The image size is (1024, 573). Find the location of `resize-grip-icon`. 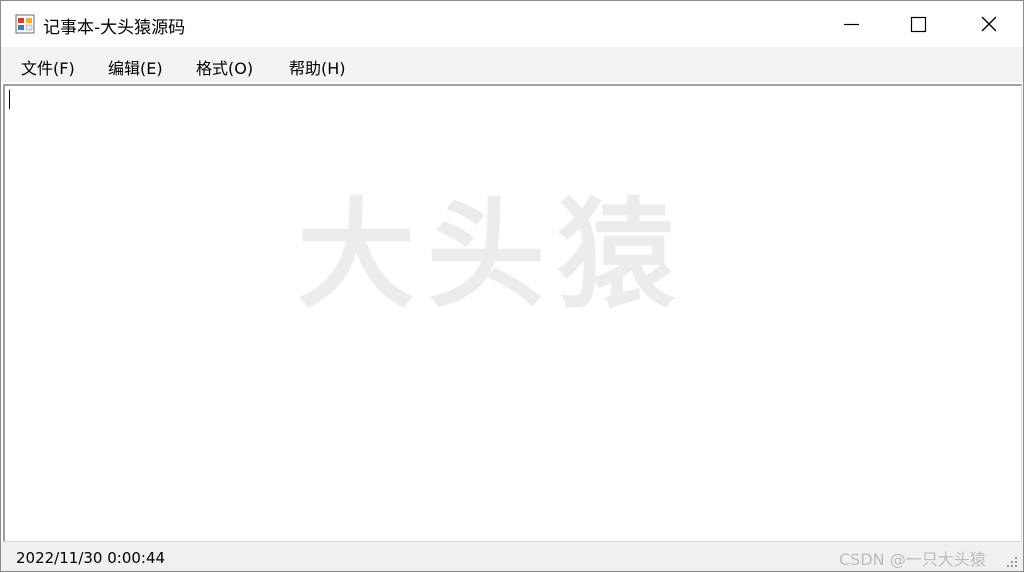

resize-grip-icon is located at coordinates (1012, 561).